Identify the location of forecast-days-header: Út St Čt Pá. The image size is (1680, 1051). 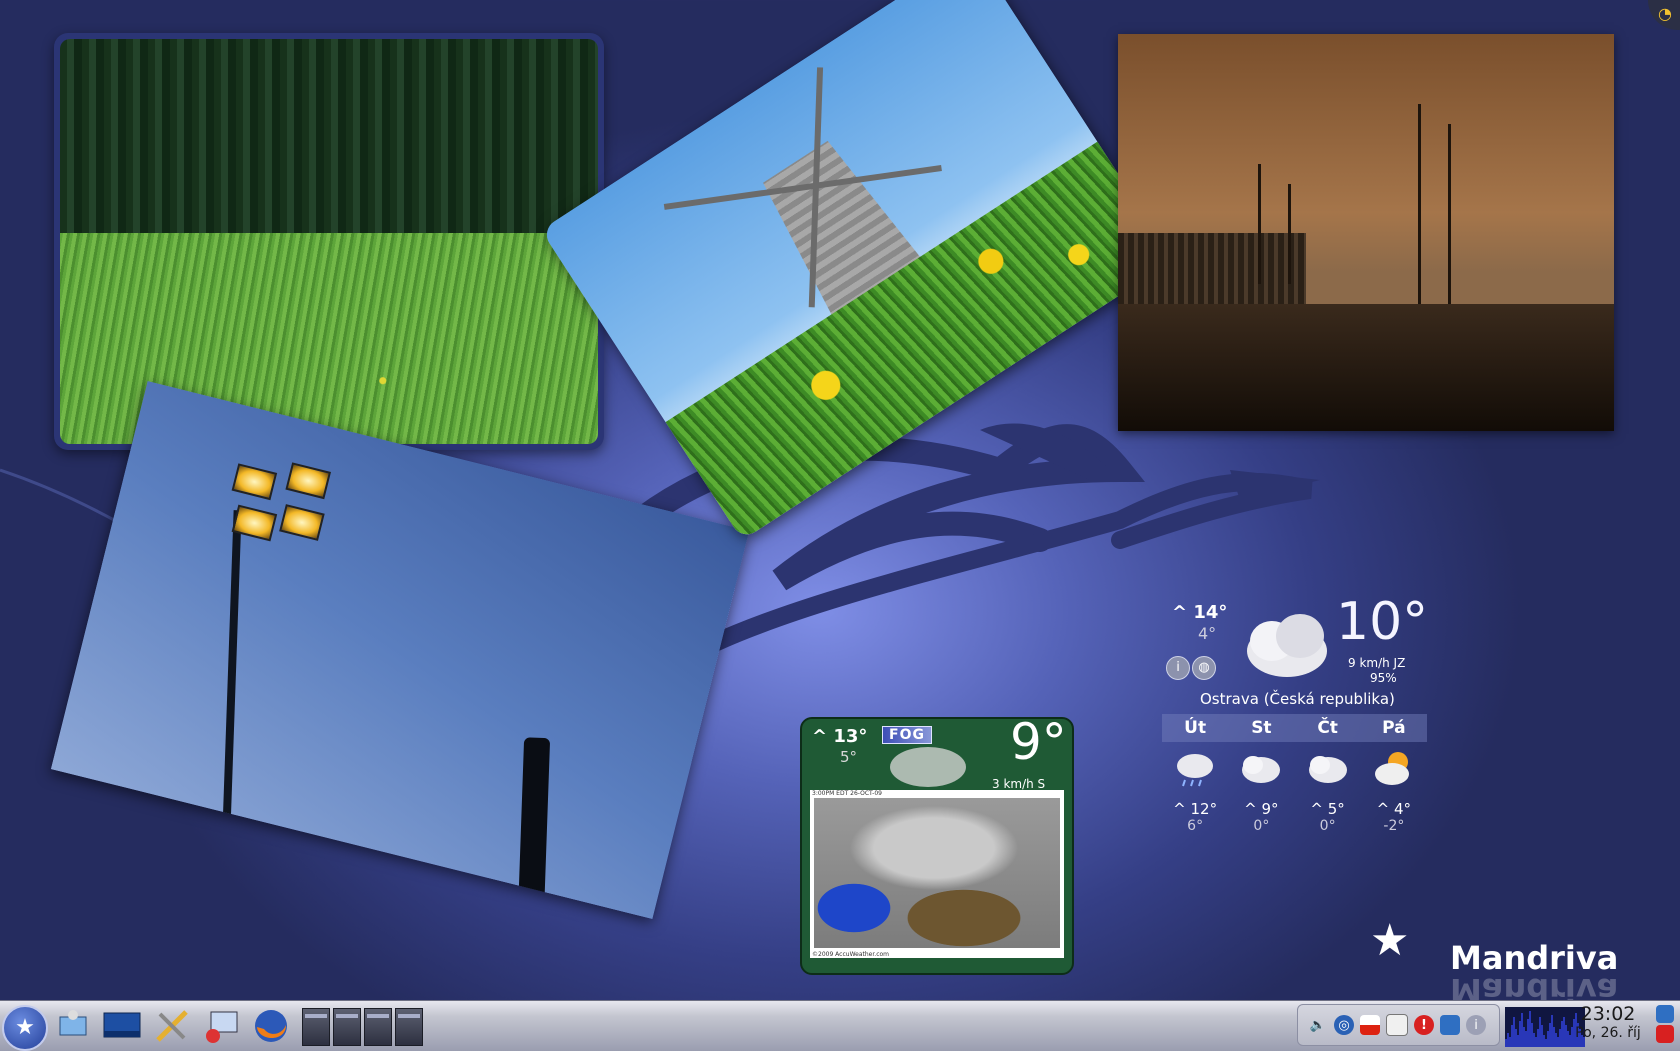
(1294, 728).